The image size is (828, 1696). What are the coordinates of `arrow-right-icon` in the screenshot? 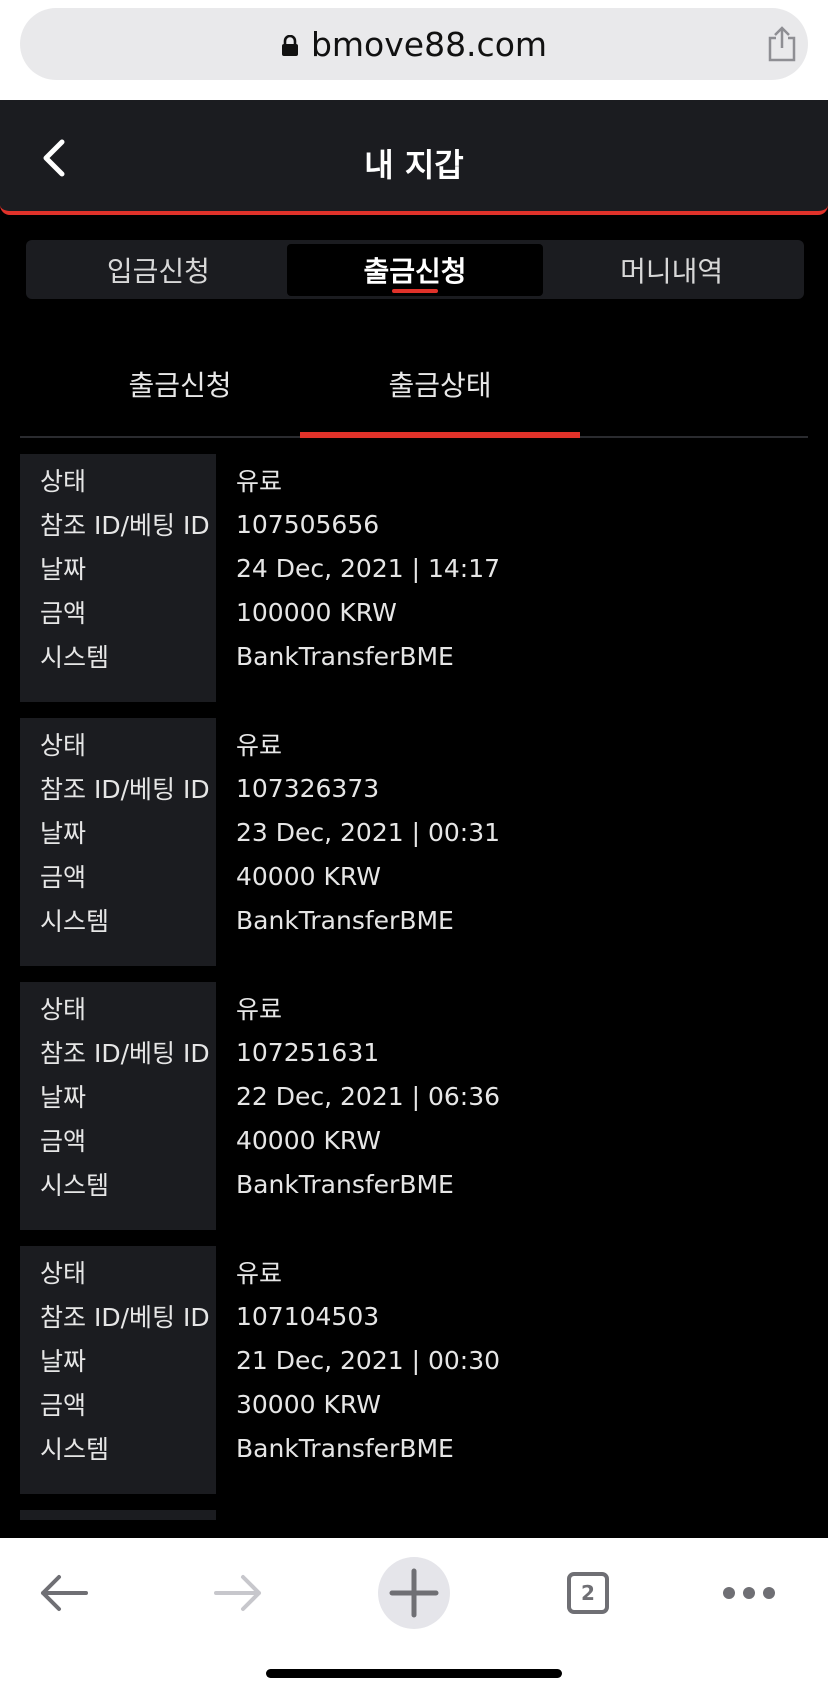 It's located at (237, 1593).